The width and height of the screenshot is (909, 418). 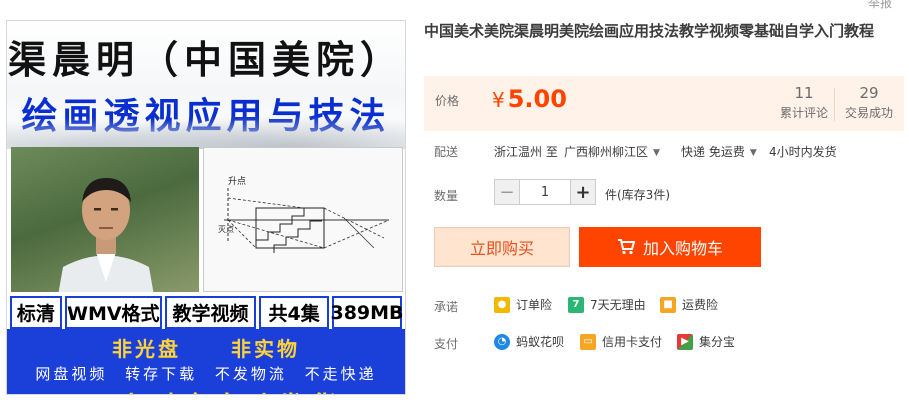 What do you see at coordinates (868, 113) in the screenshot?
I see `sales-count-label: 交易成功` at bounding box center [868, 113].